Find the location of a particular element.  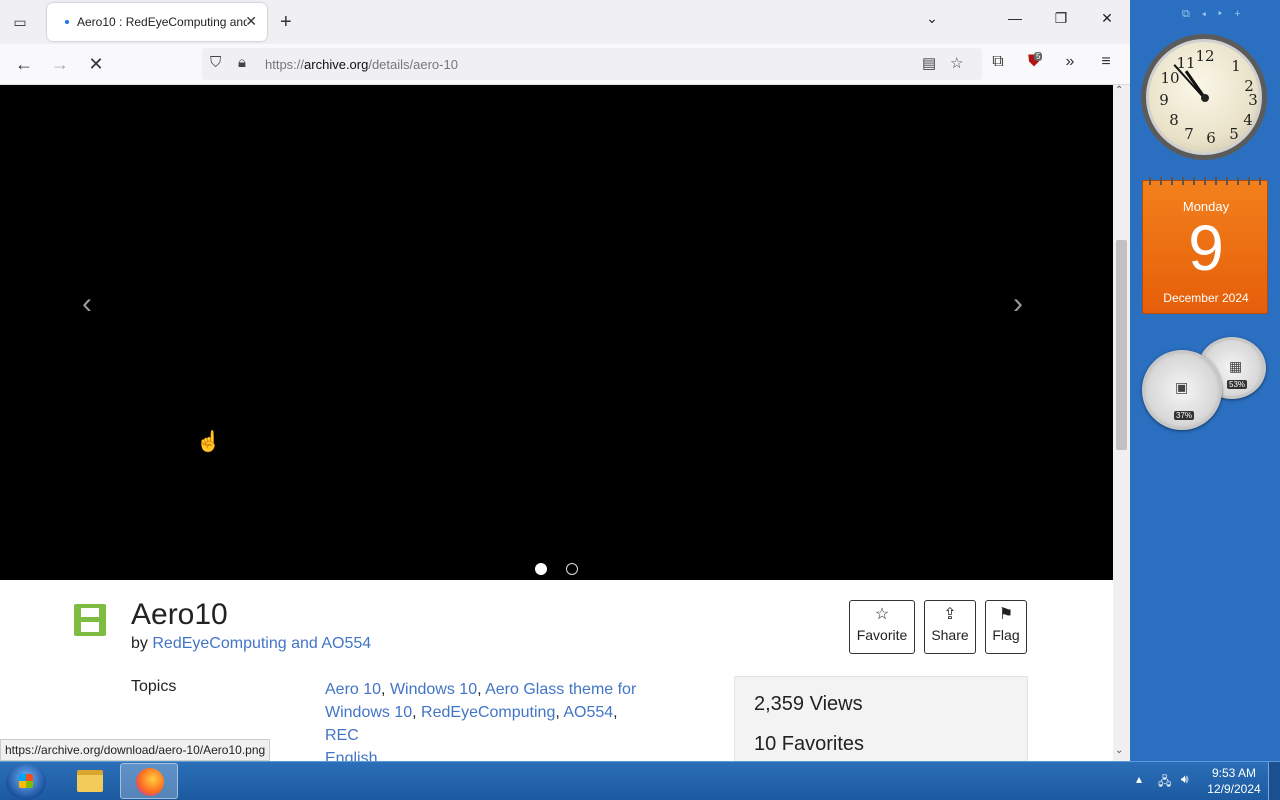

views-count: 2,359 Views is located at coordinates (808, 704).